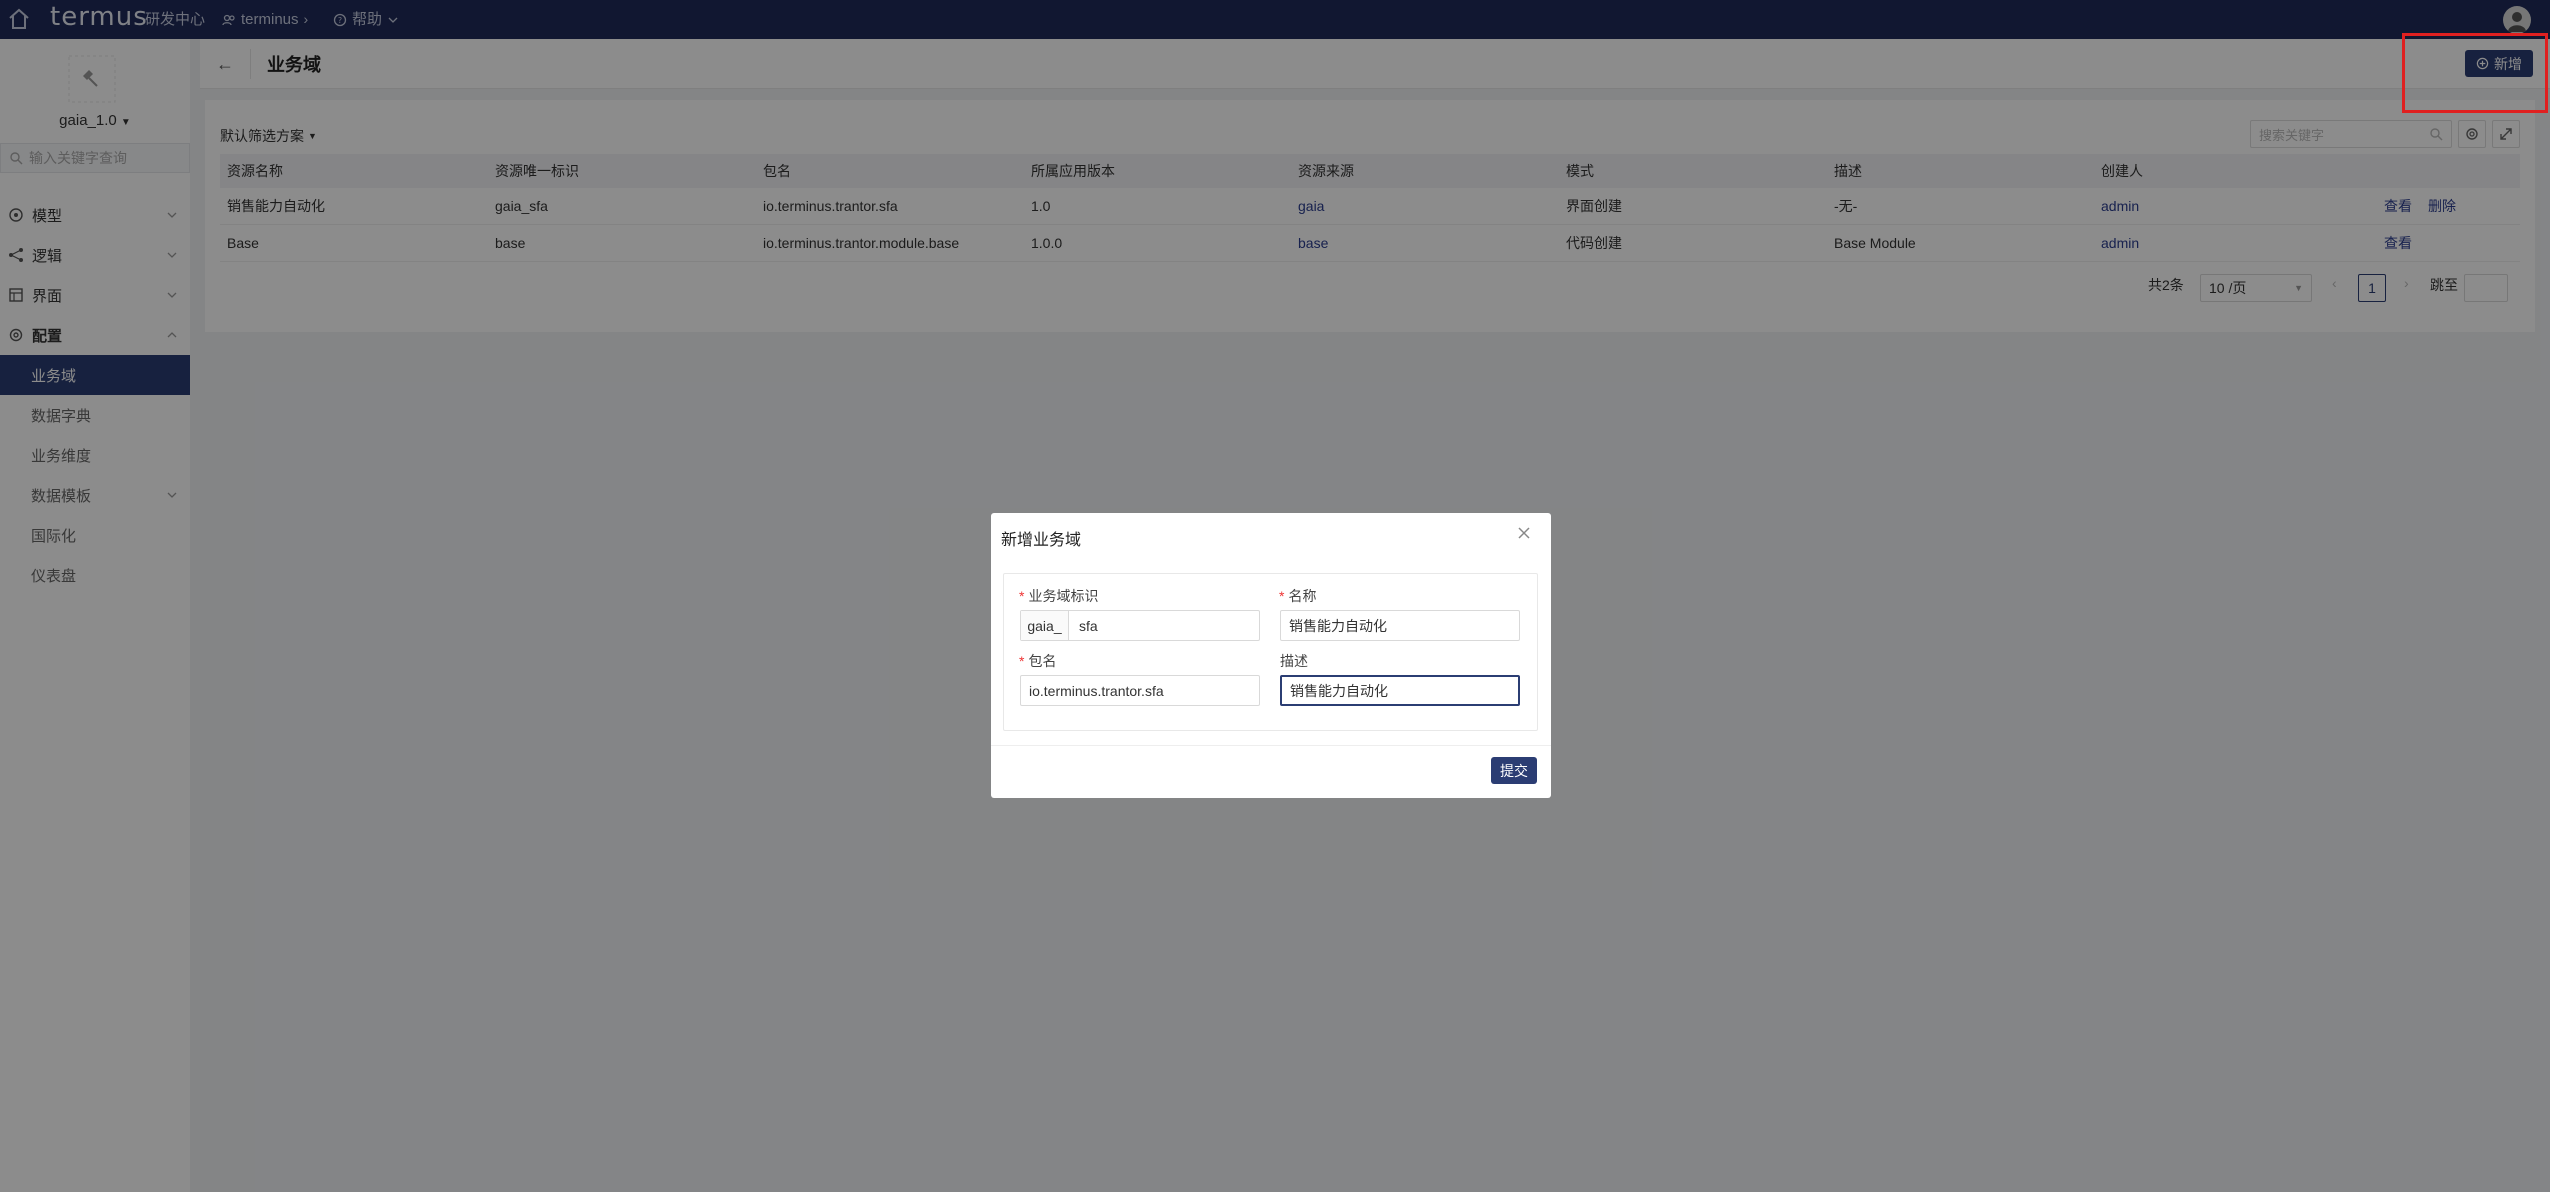  I want to click on domain-key-label: * 业务域标识, so click(1058, 596).